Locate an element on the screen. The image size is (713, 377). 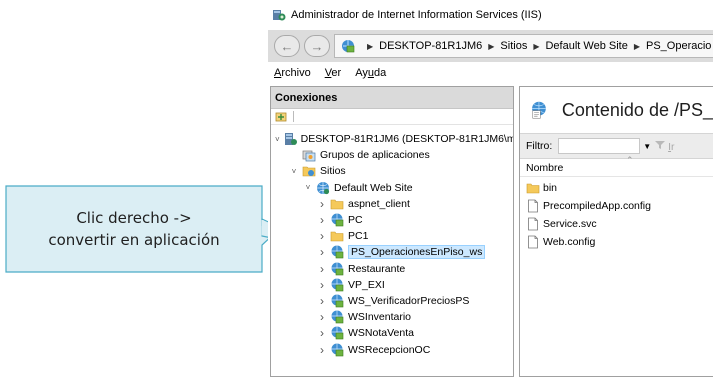
content-title: Contenido de /PS_ is located at coordinates (637, 109).